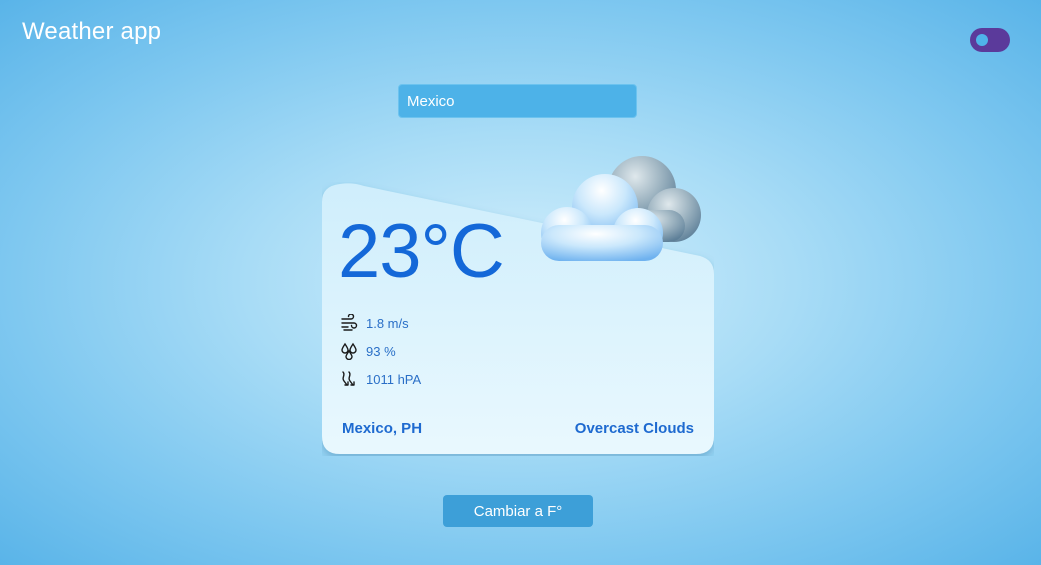 The width and height of the screenshot is (1041, 565). I want to click on humidity-stat: 93 %, so click(368, 351).